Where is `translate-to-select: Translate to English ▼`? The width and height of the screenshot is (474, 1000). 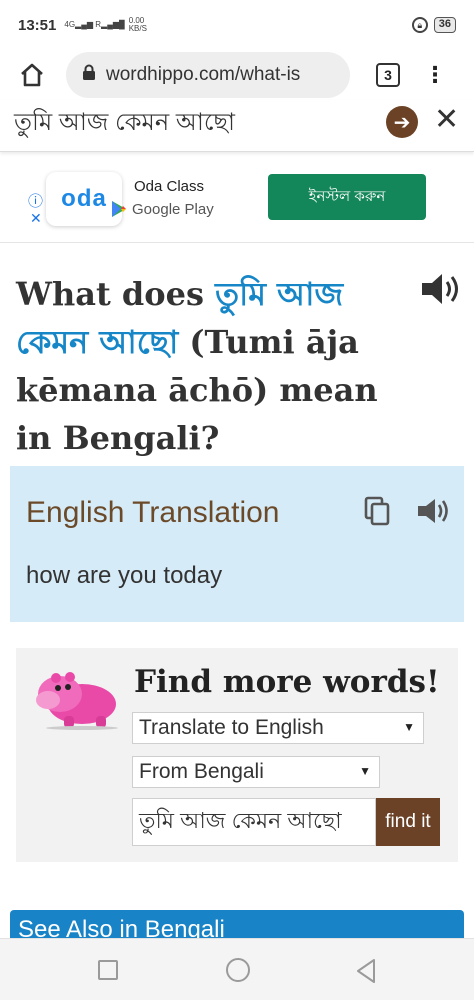
translate-to-select: Translate to English ▼ is located at coordinates (278, 728).